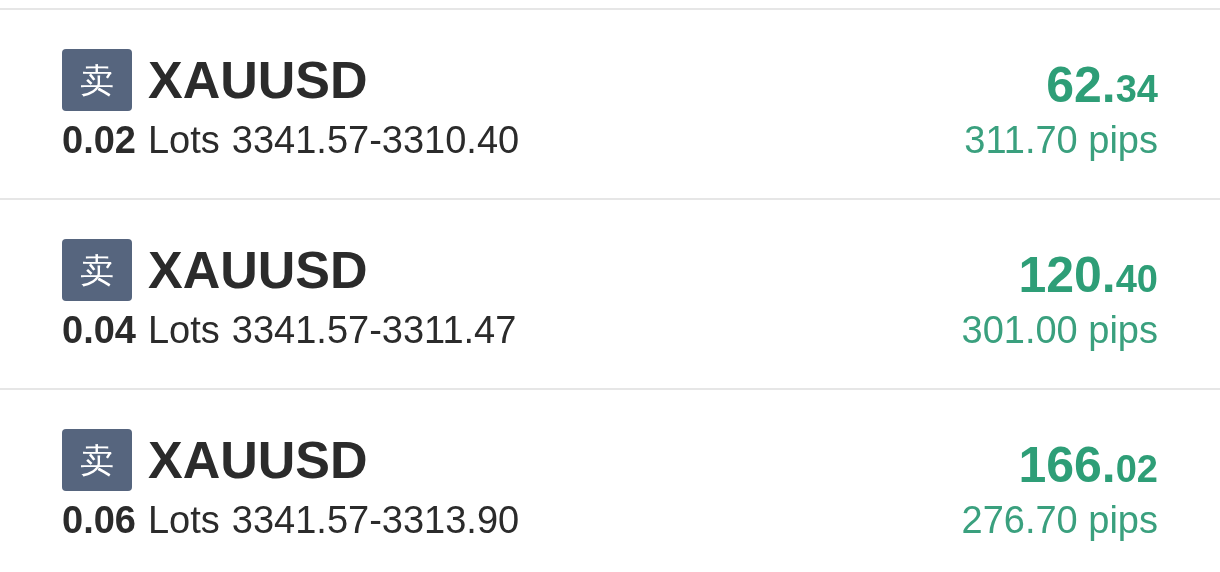 This screenshot has height=572, width=1220. What do you see at coordinates (99, 330) in the screenshot?
I see `lot-size: 0.04` at bounding box center [99, 330].